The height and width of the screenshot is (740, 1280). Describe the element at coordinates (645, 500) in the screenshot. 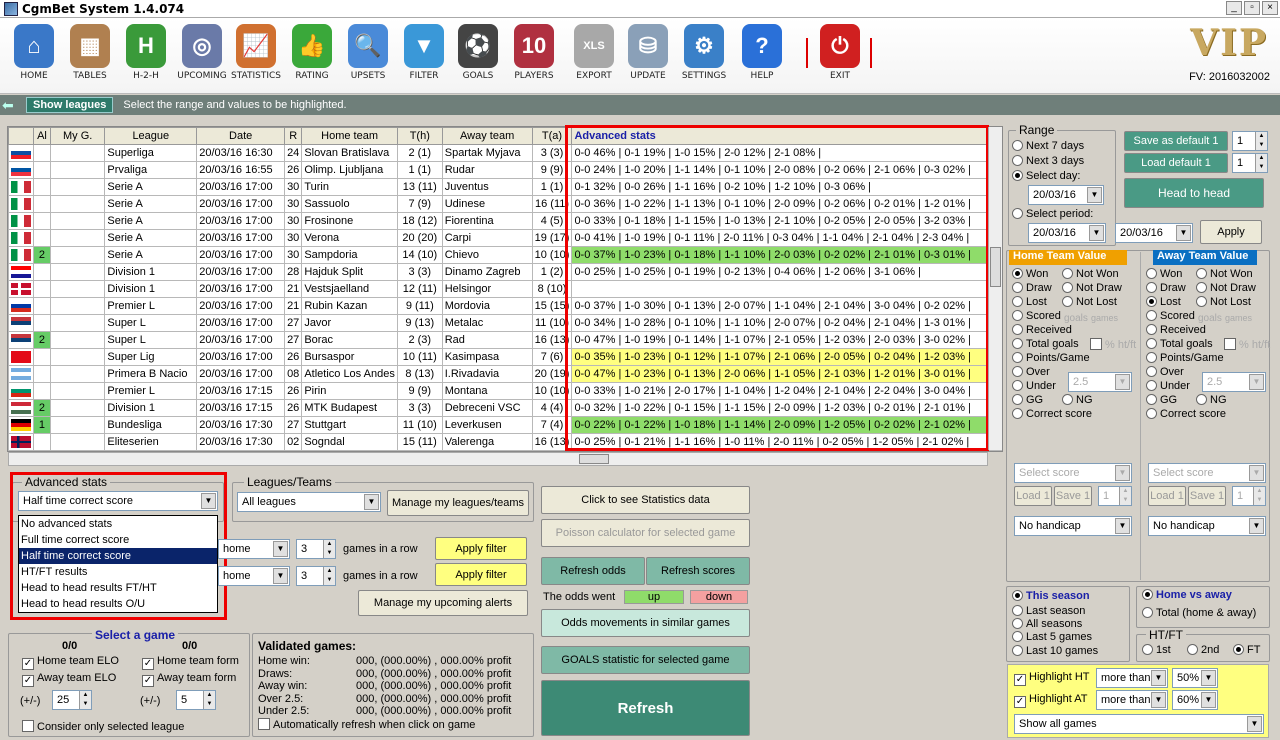

I see `statistics-data-button: Click to see Statistics data` at that location.